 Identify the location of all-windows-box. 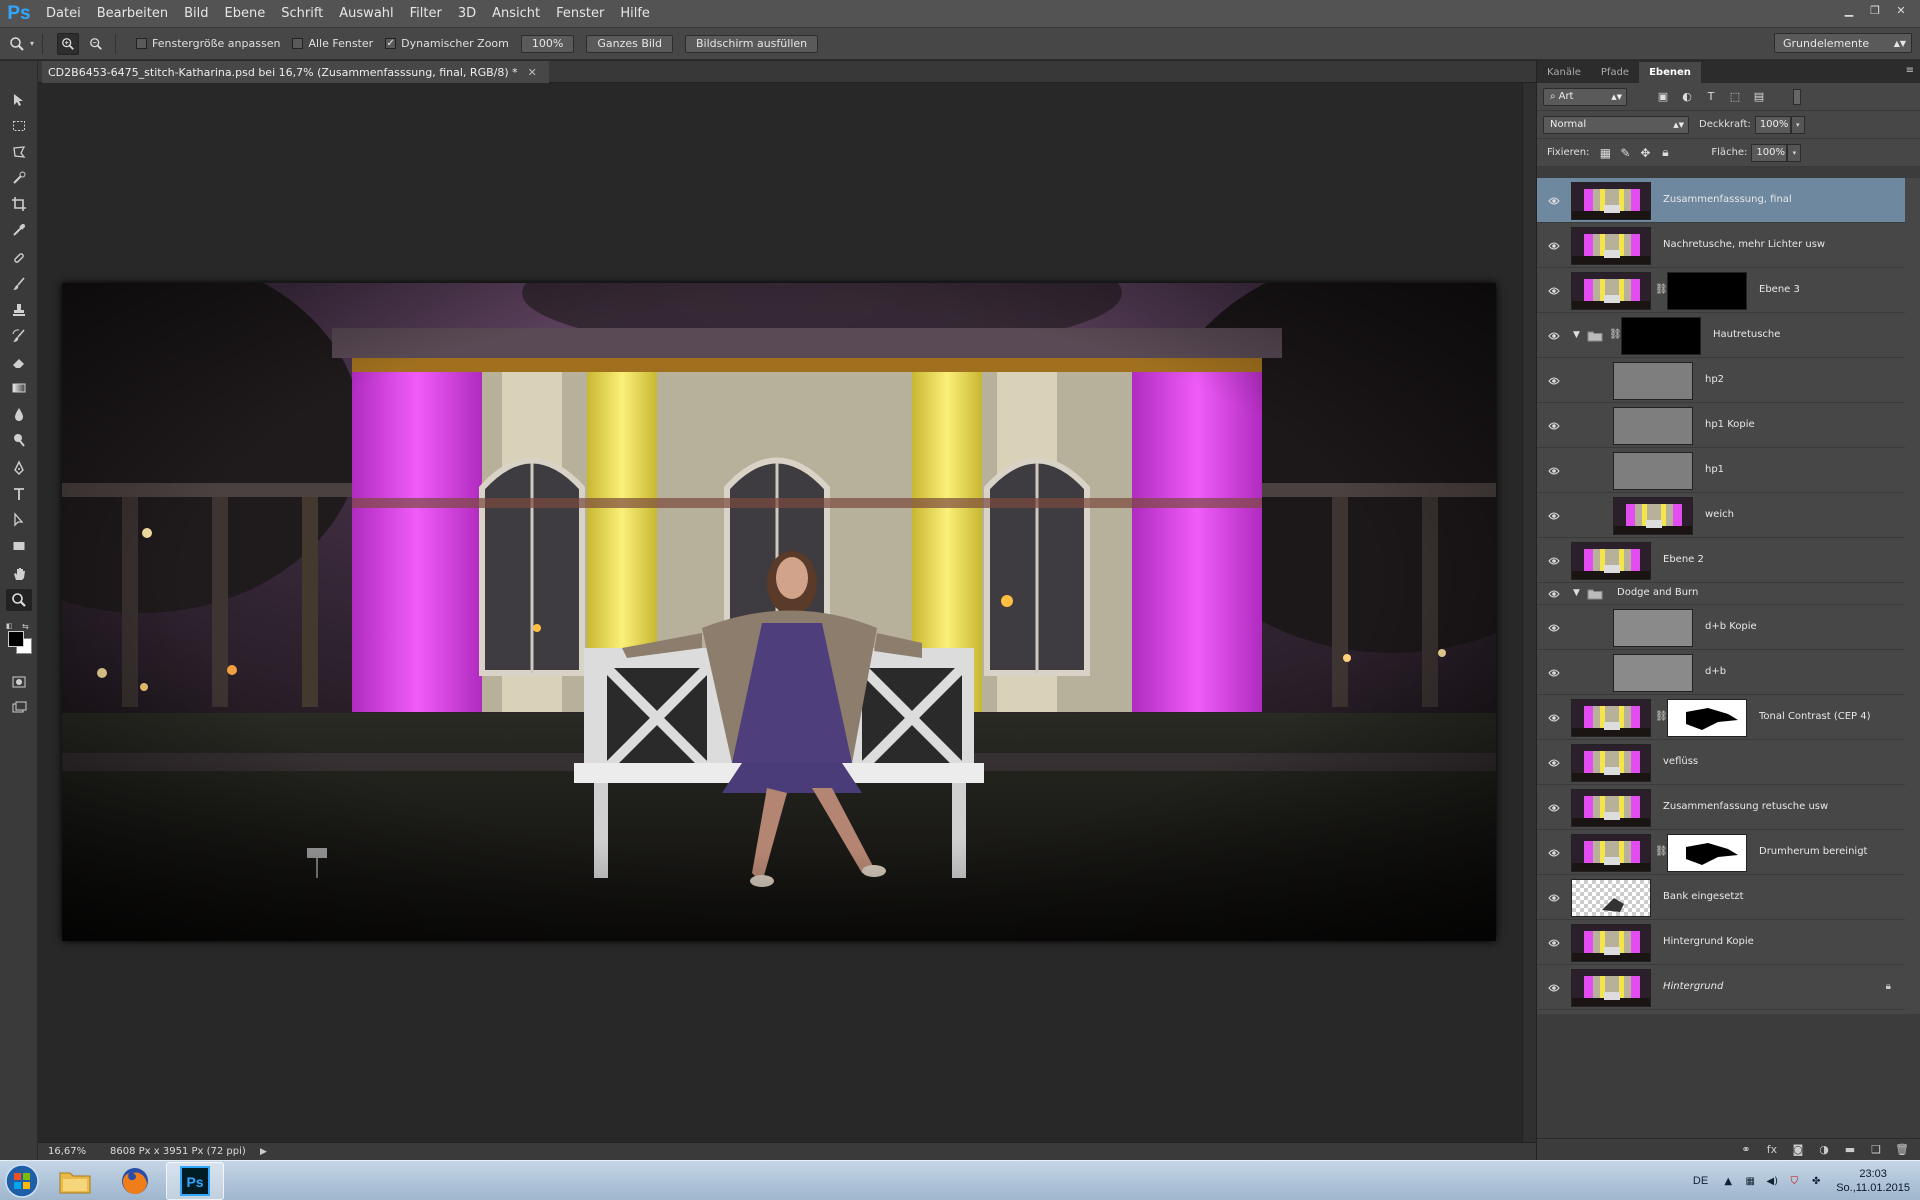
(298, 43).